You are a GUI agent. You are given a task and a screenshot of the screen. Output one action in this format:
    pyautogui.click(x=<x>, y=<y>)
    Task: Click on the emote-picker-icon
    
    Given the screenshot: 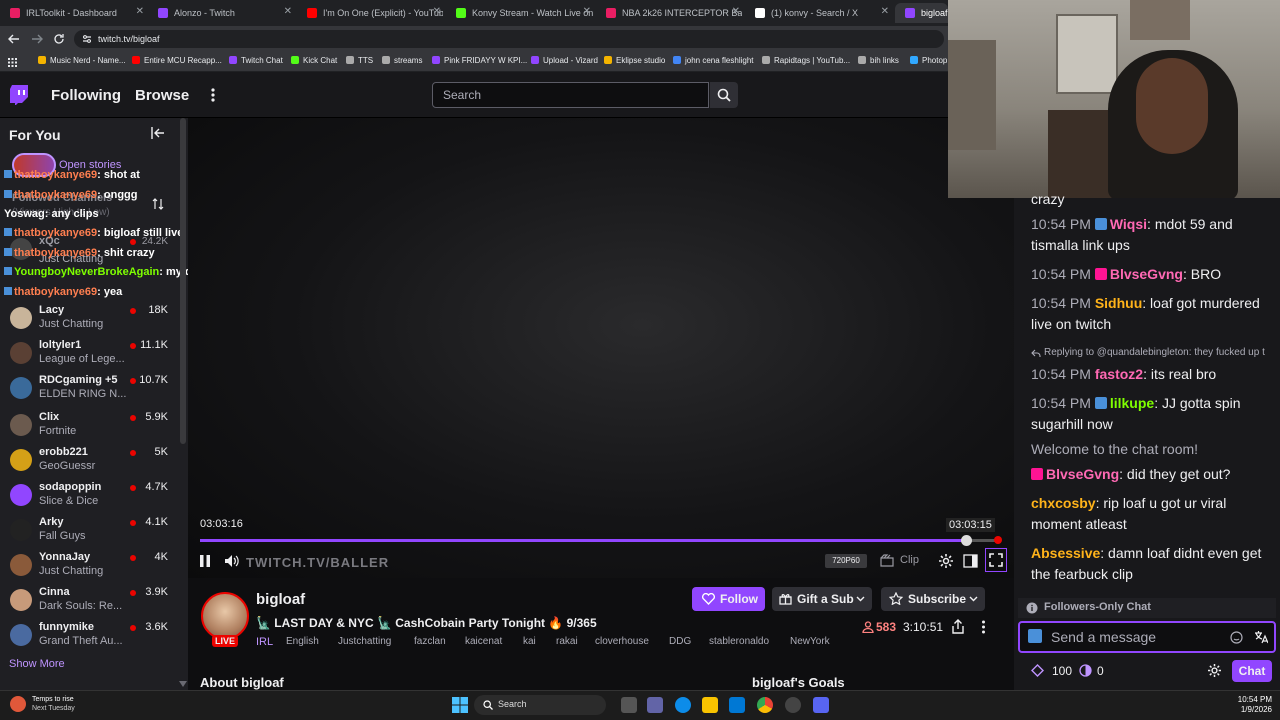 What is the action you would take?
    pyautogui.click(x=1236, y=637)
    